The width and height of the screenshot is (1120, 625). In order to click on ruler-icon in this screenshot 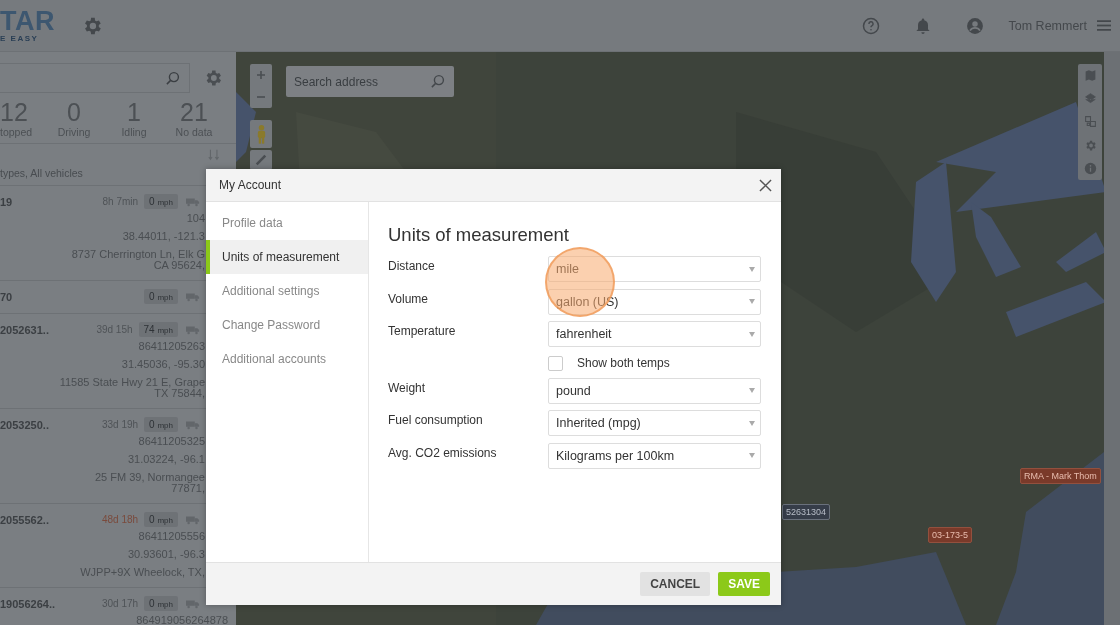, I will do `click(261, 160)`.